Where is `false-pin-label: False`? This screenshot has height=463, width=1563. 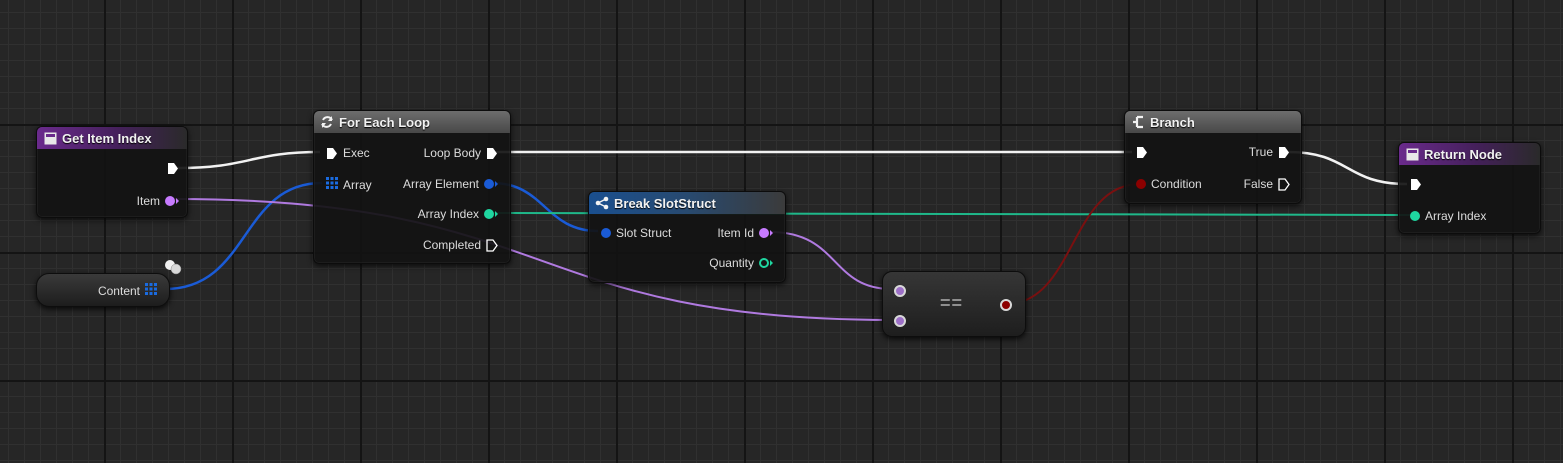
false-pin-label: False is located at coordinates (1258, 184).